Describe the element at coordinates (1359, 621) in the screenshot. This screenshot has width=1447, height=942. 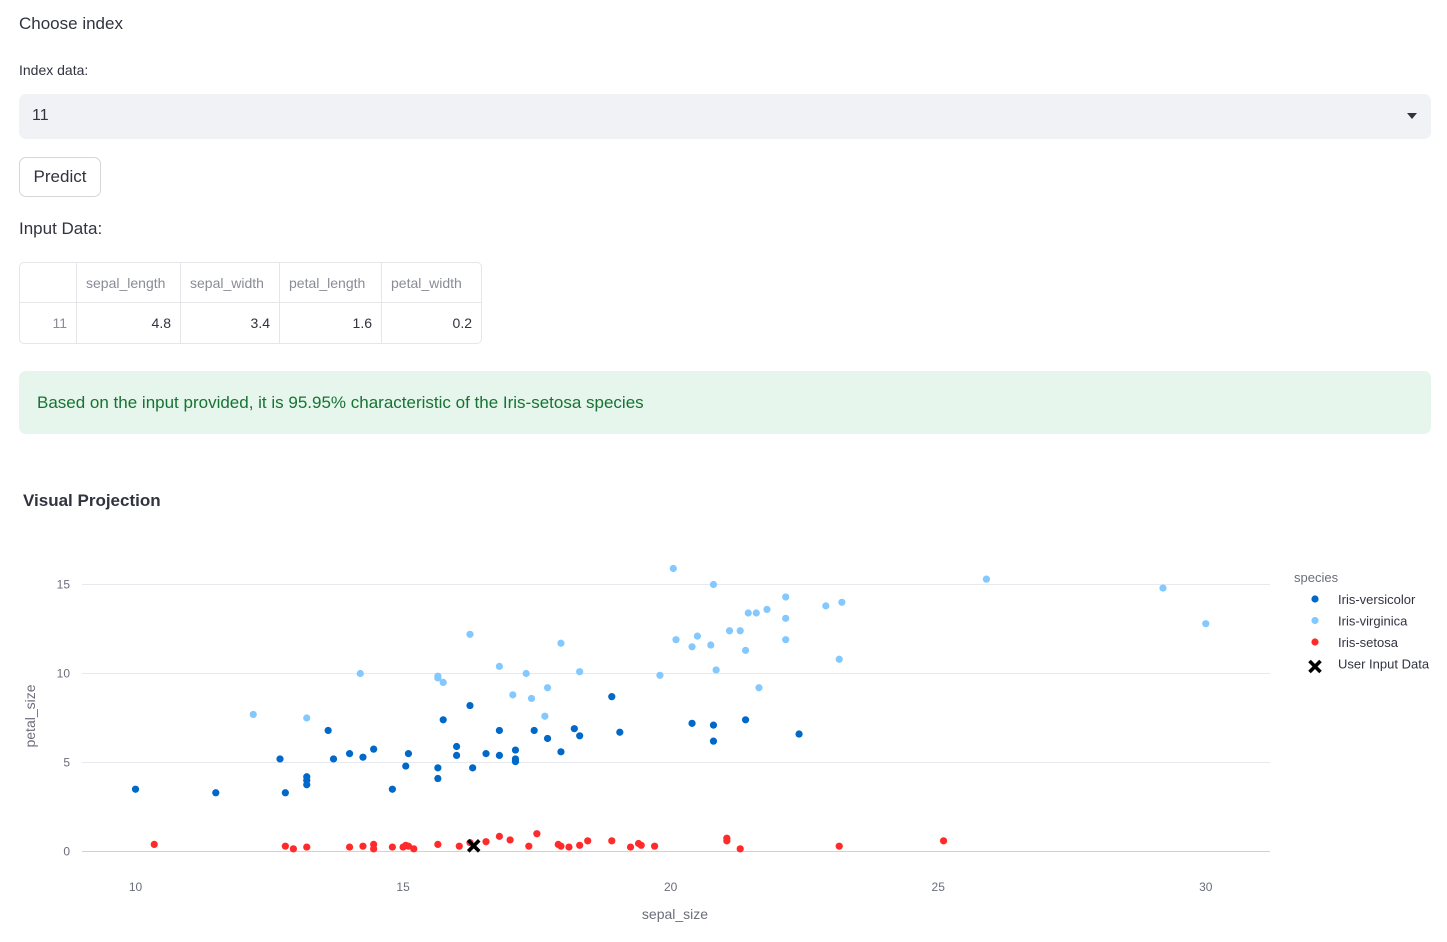
I see `legend-item: Iris-virginica` at that location.